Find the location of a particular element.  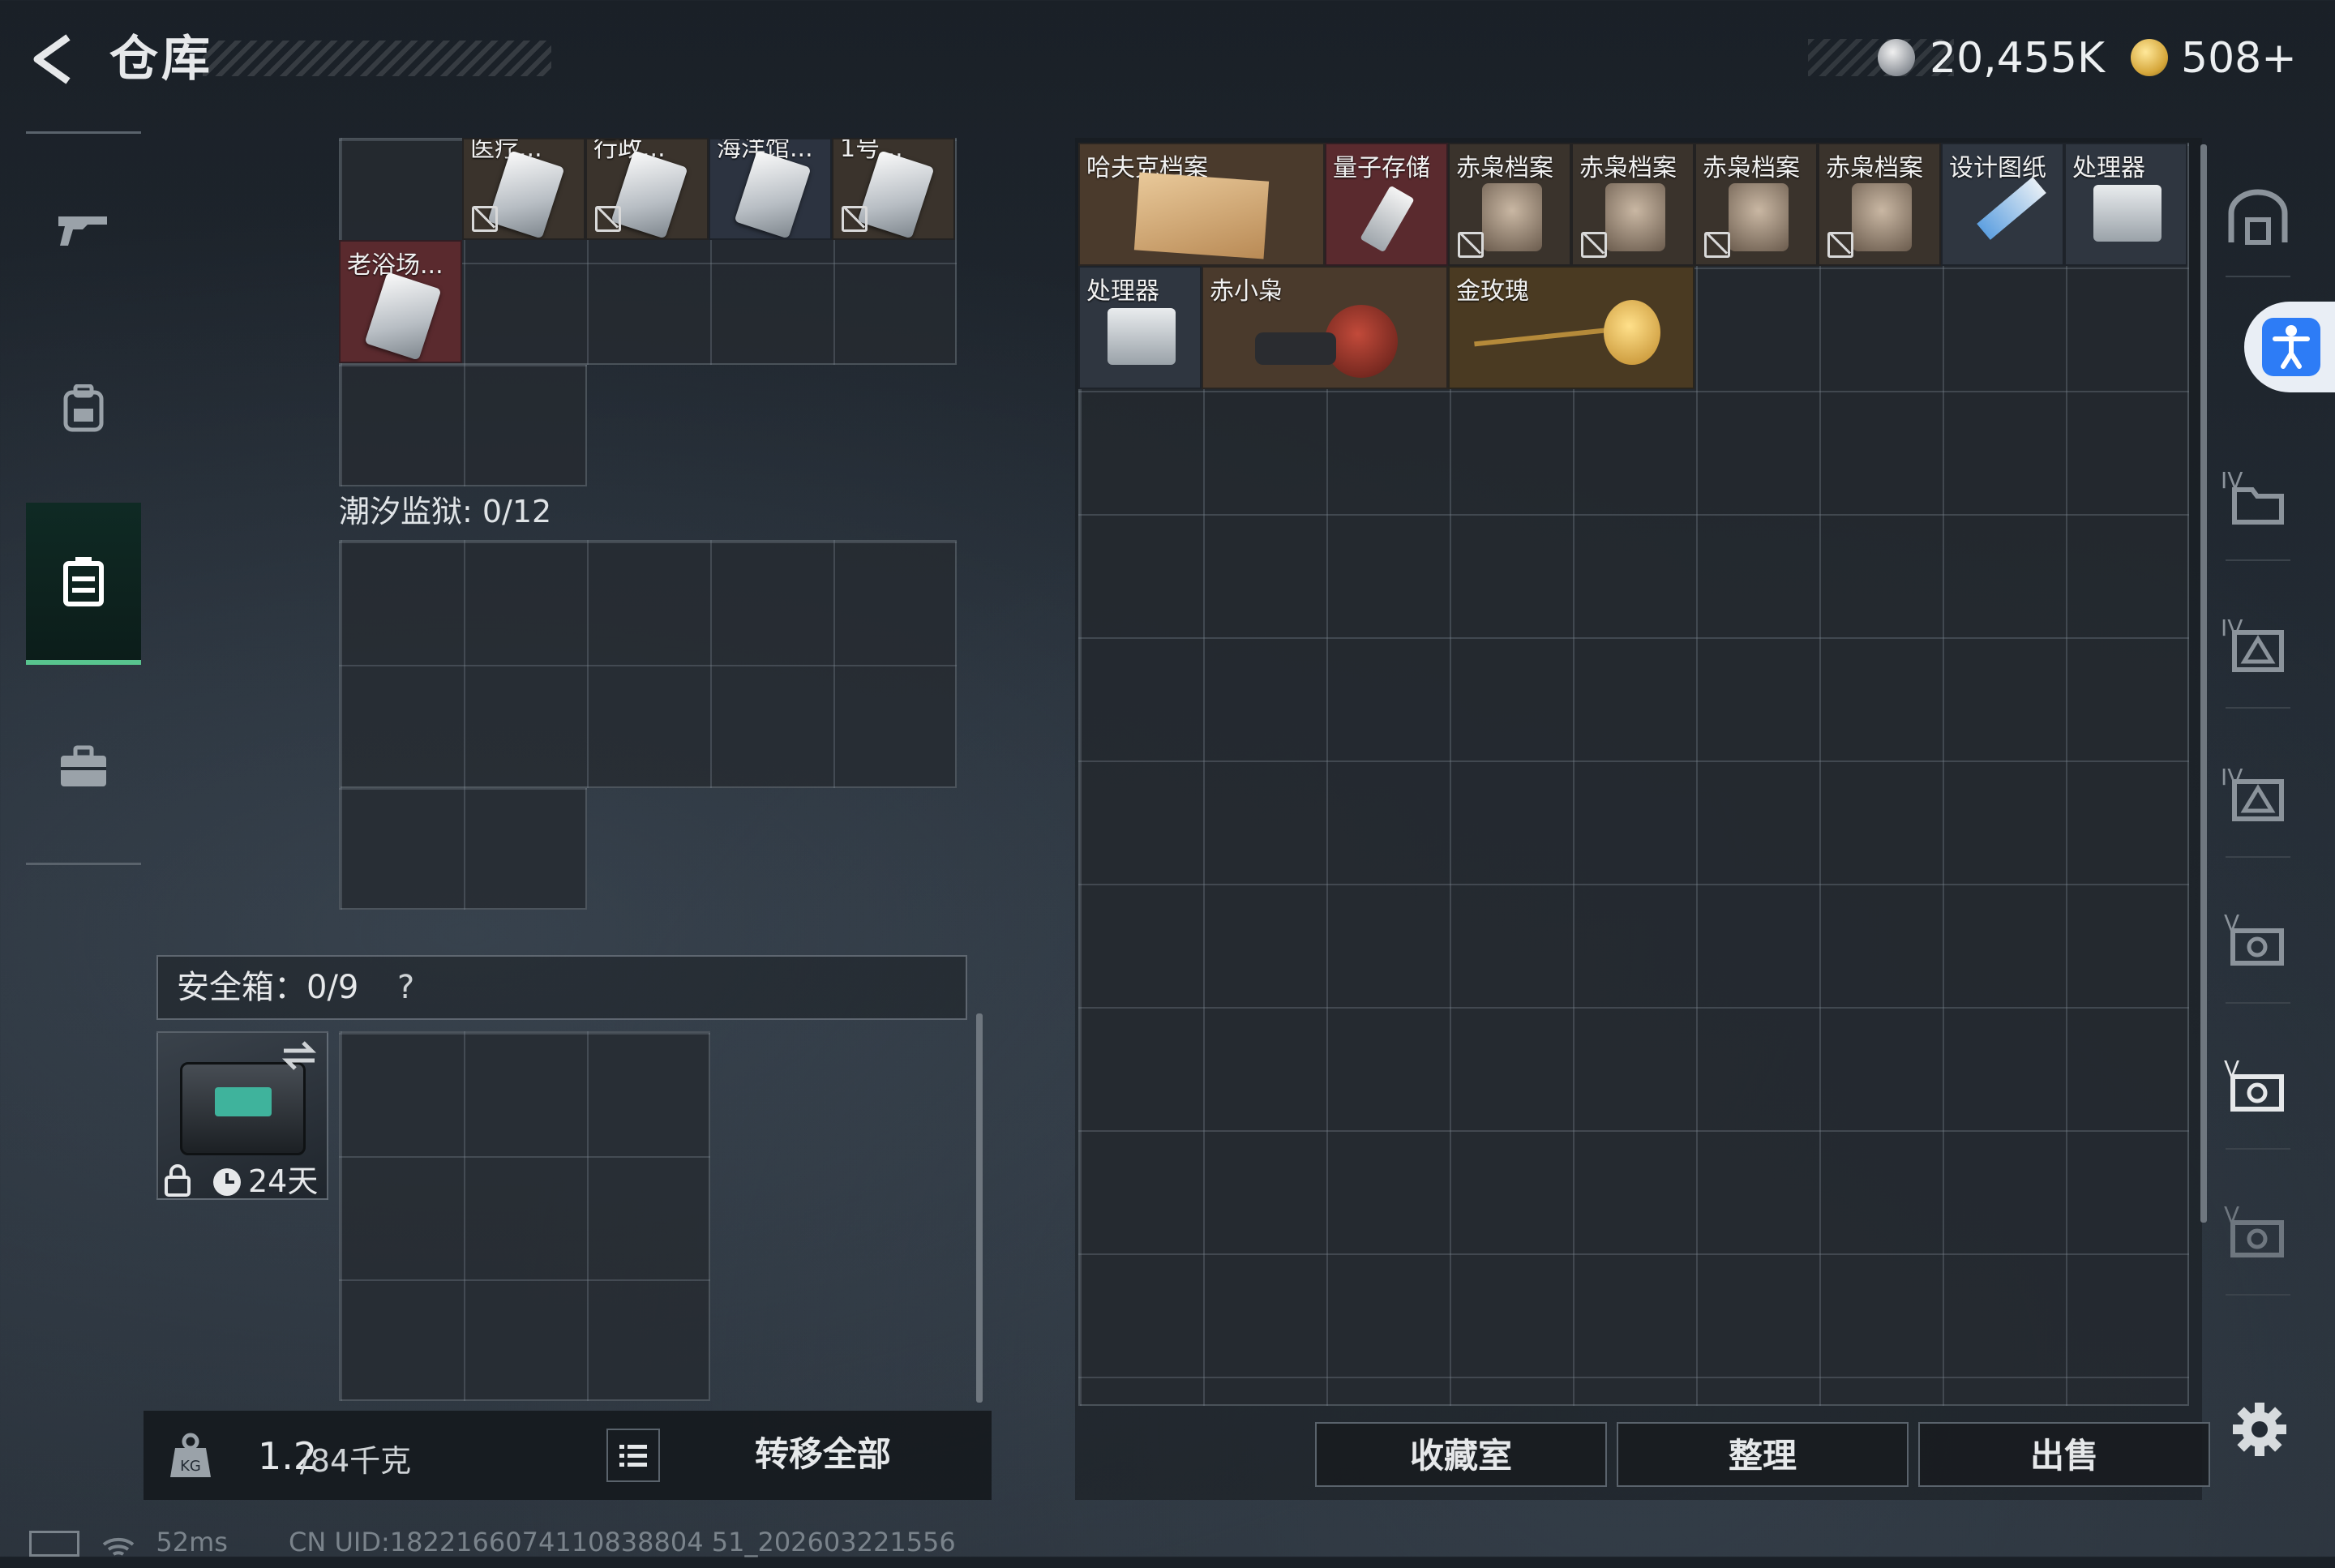

accessibility-icon is located at coordinates (2291, 347).